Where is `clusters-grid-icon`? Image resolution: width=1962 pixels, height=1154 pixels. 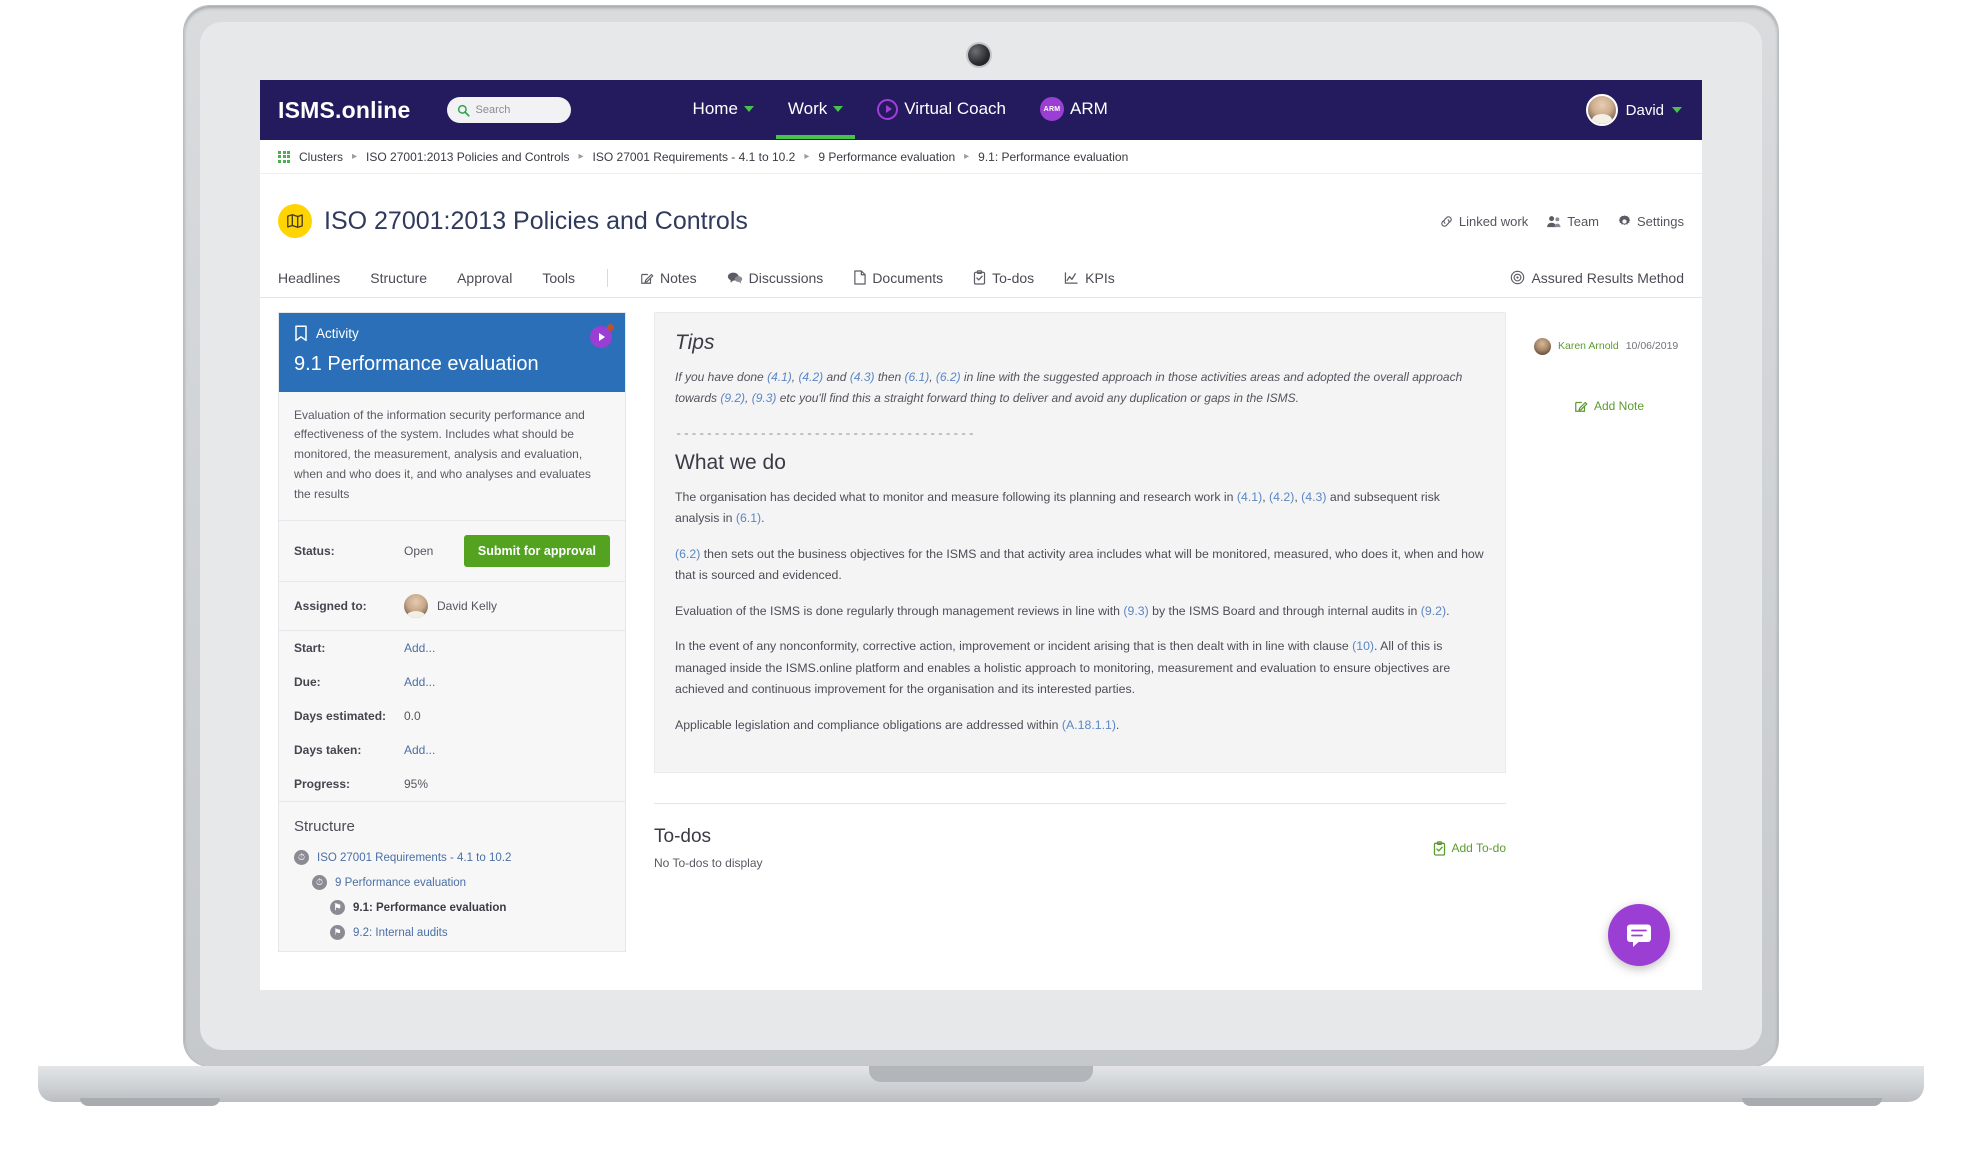
clusters-grid-icon is located at coordinates (284, 156).